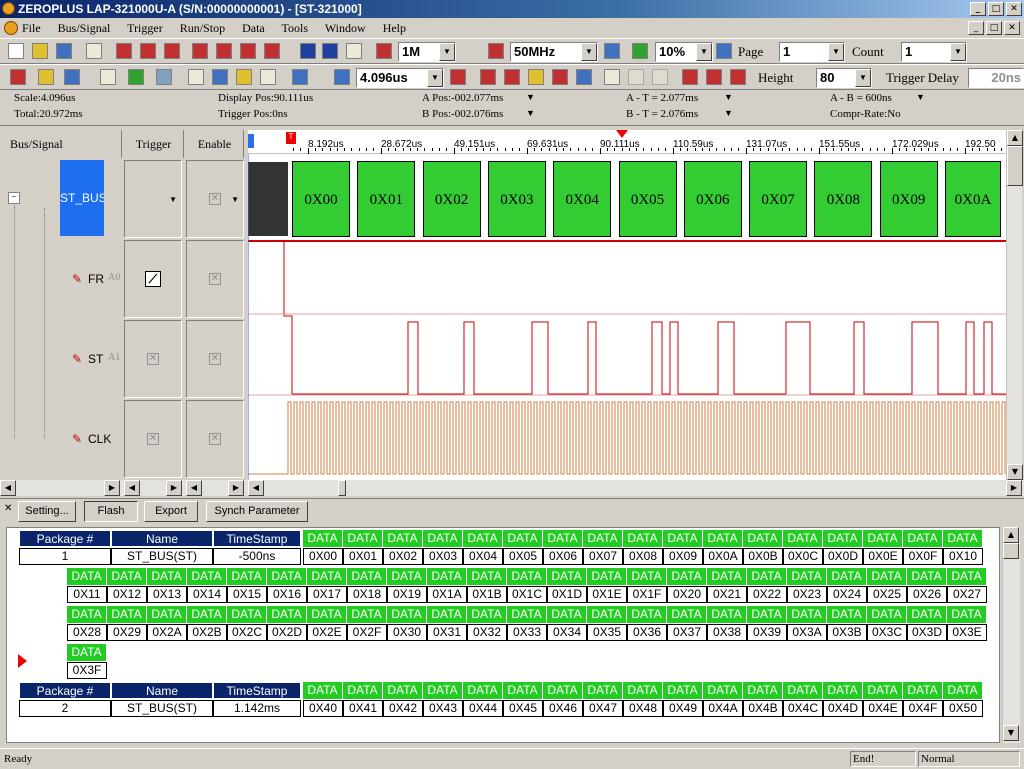 This screenshot has height=769, width=1024. Describe the element at coordinates (512, 77) in the screenshot. I see `bar-b-icon` at that location.